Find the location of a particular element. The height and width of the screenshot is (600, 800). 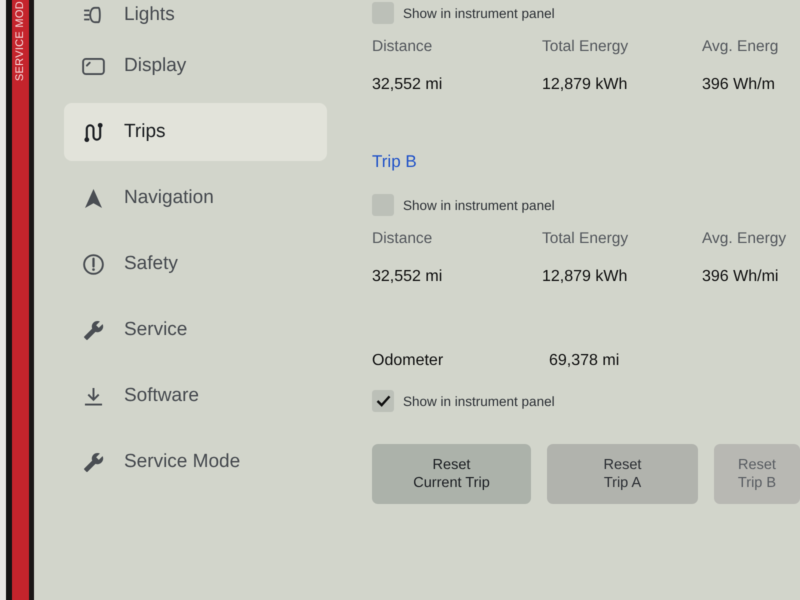

service-mode-banner-text: SERVICE MOD is located at coordinates (20, 41).